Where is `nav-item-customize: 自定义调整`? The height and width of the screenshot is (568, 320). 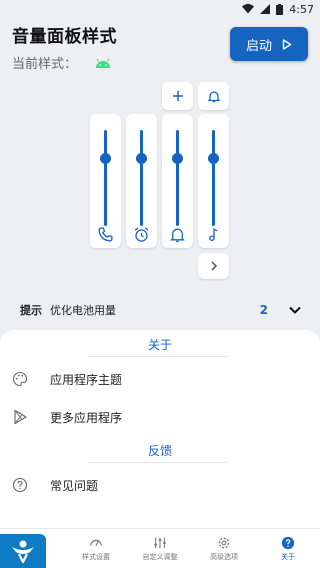
nav-item-customize: 自定义调整 is located at coordinates (160, 548).